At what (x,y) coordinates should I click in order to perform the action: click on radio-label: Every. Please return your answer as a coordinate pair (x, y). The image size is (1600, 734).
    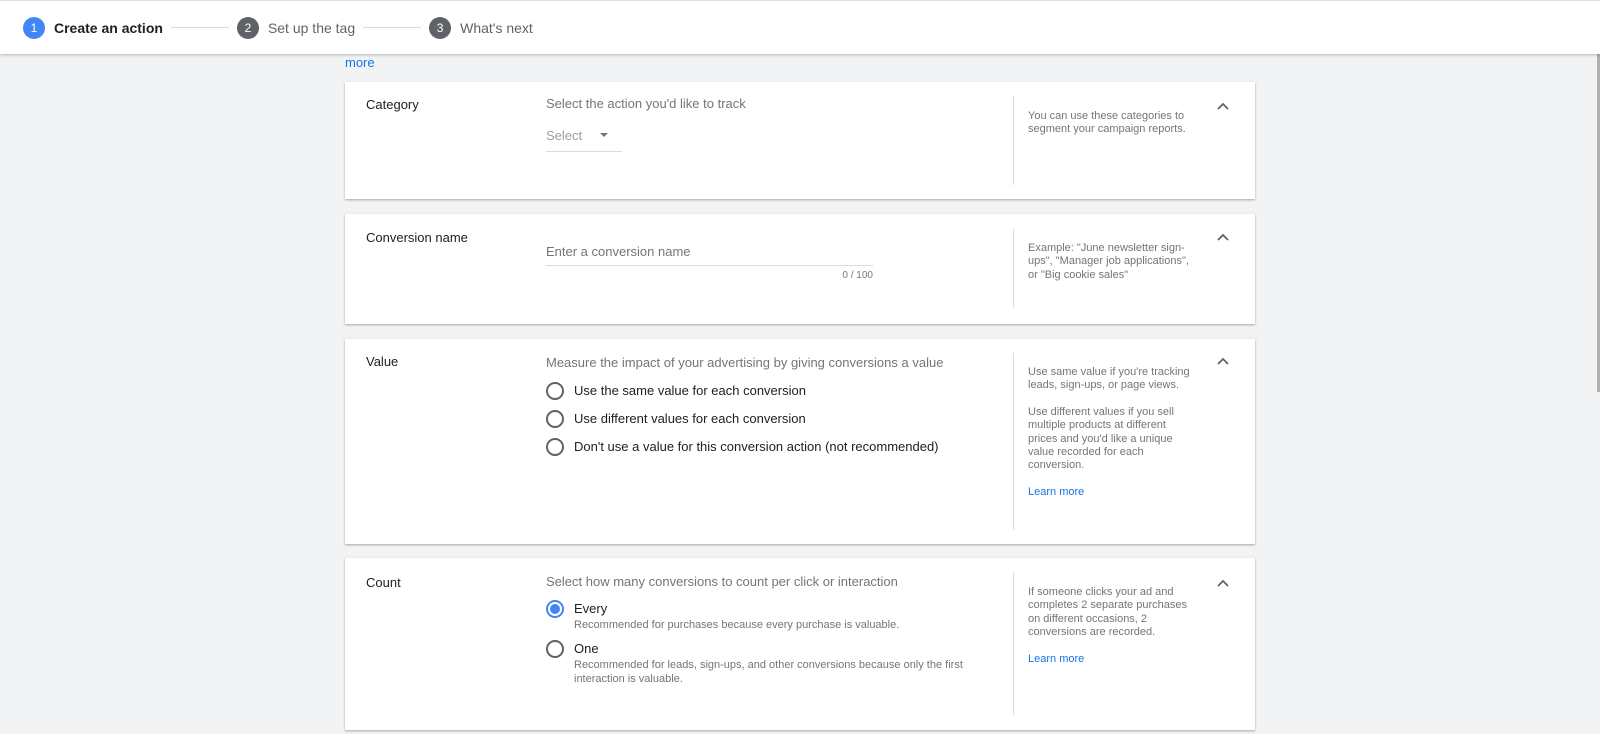
    Looking at the image, I should click on (591, 608).